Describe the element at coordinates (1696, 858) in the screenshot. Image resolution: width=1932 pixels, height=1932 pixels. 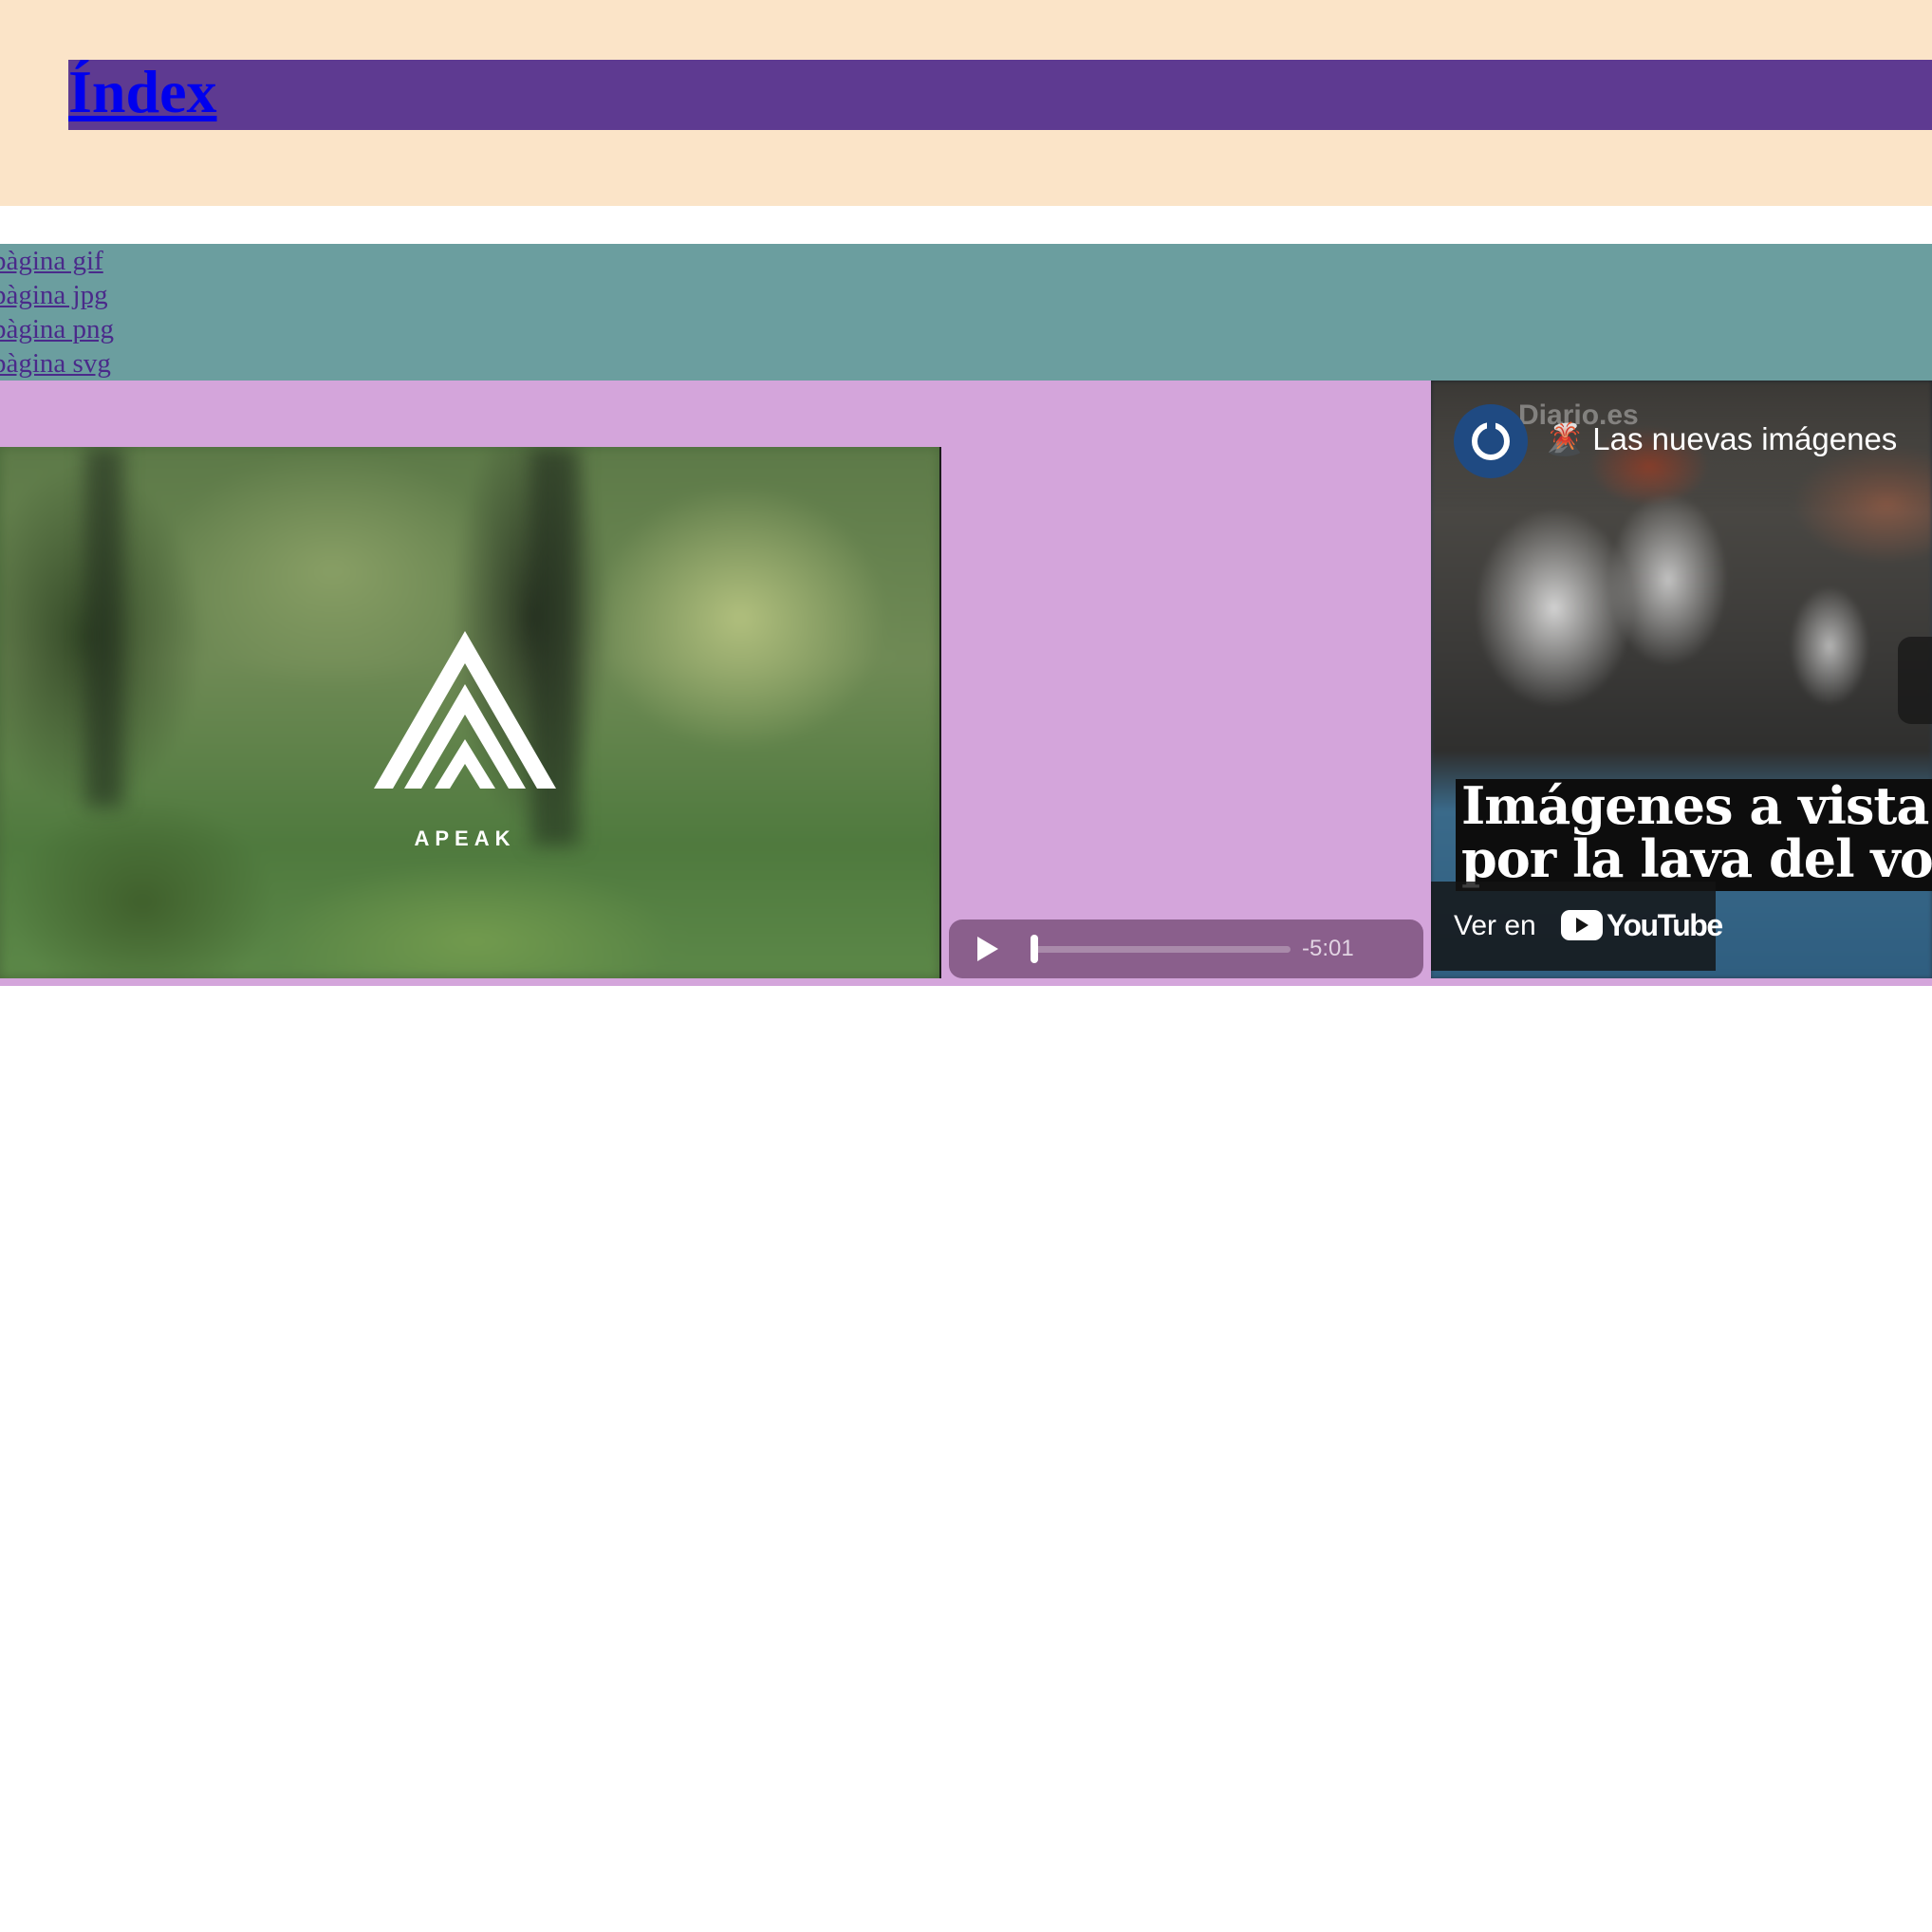
I see `headline-line-2: por la lava del volcán` at that location.